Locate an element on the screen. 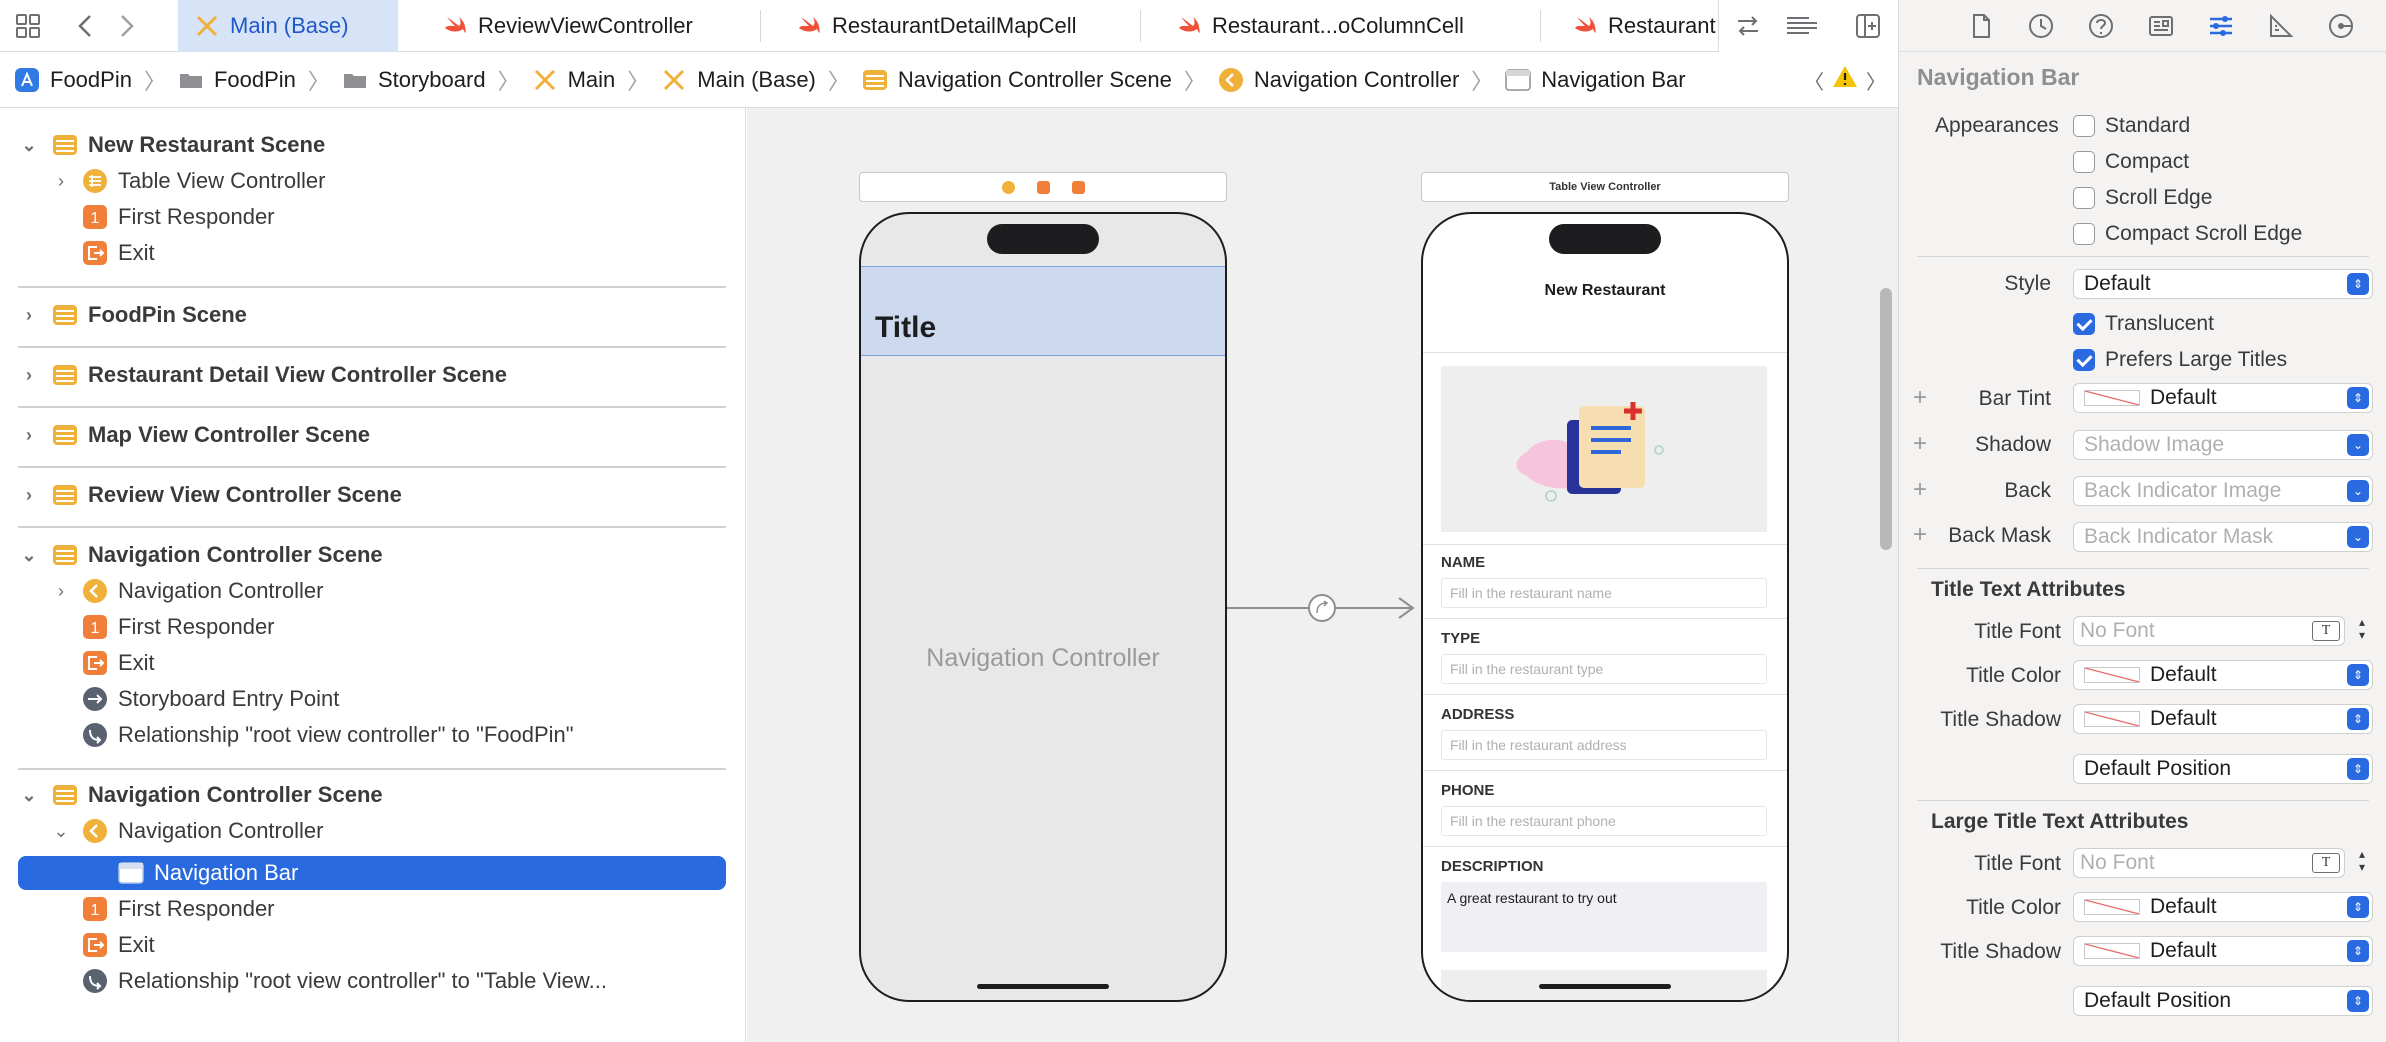 This screenshot has height=1042, width=2386. outline-scene-review-view: › Review View Controller Scene is located at coordinates (372, 495).